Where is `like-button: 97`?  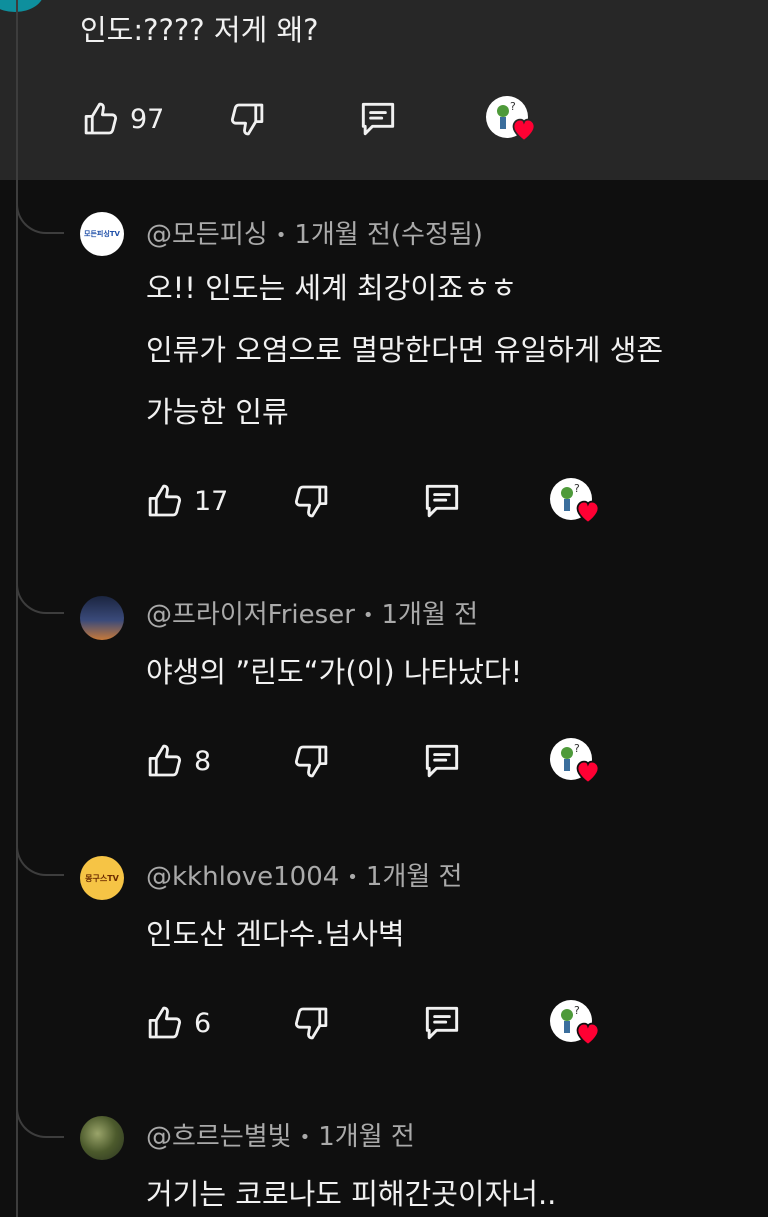
like-button: 97 is located at coordinates (122, 119).